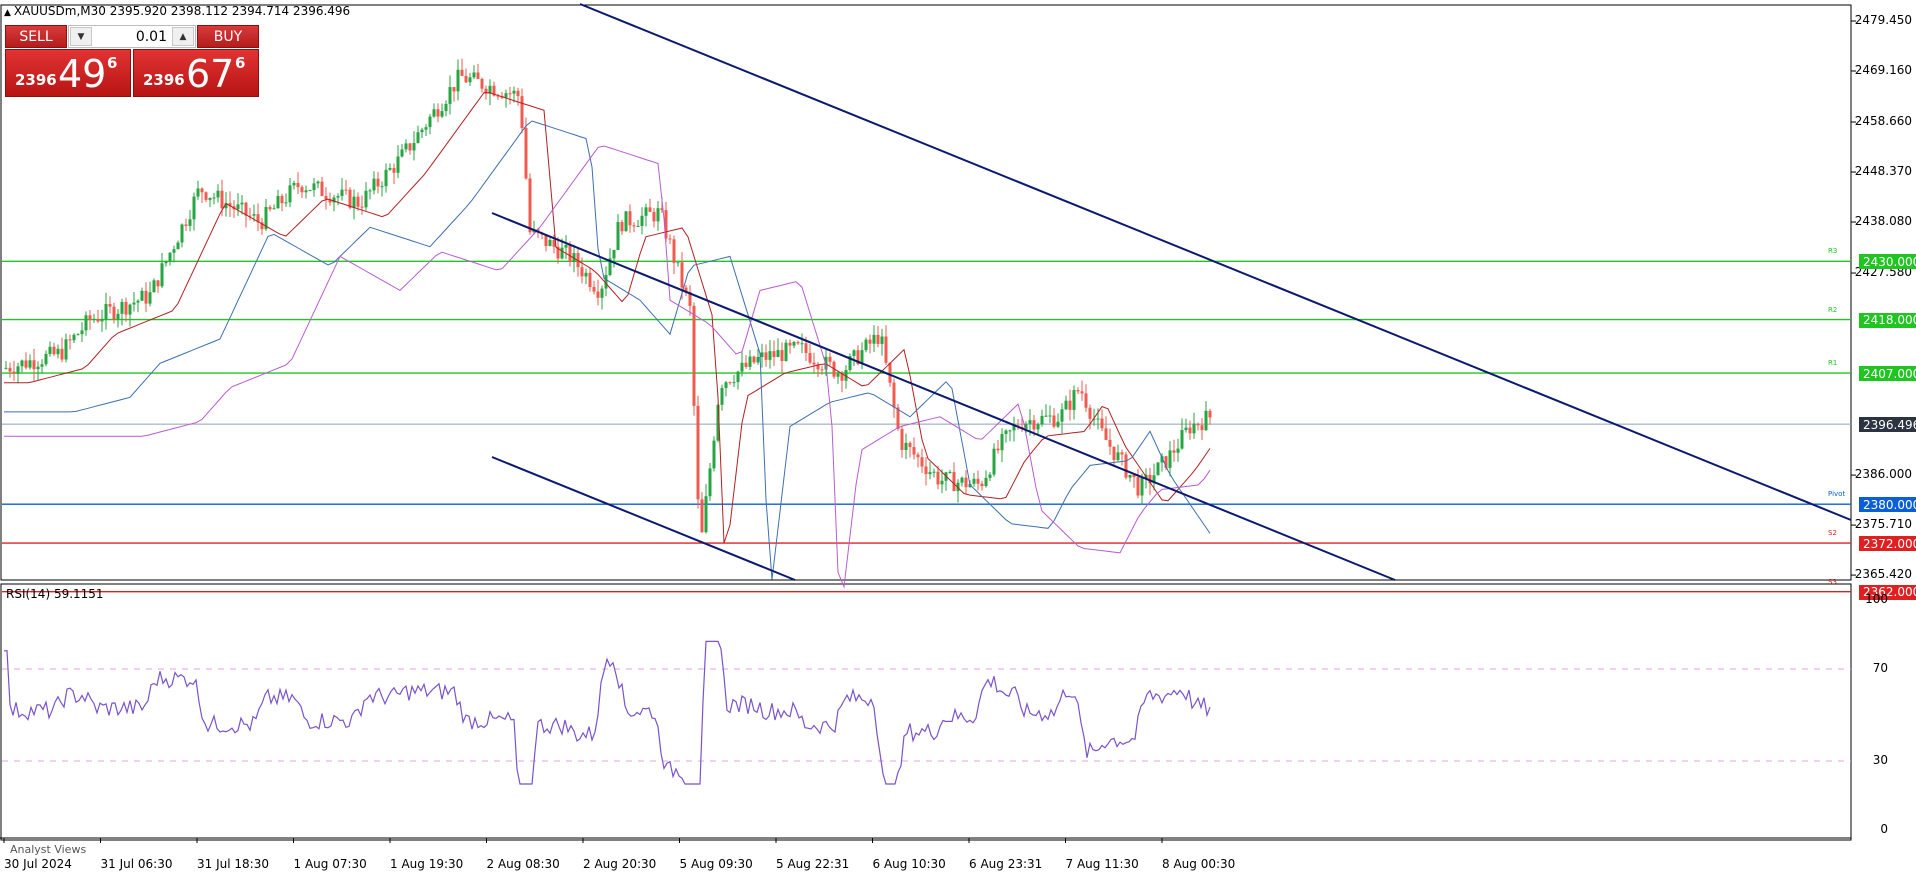  I want to click on buy-price-sup: 6, so click(240, 63).